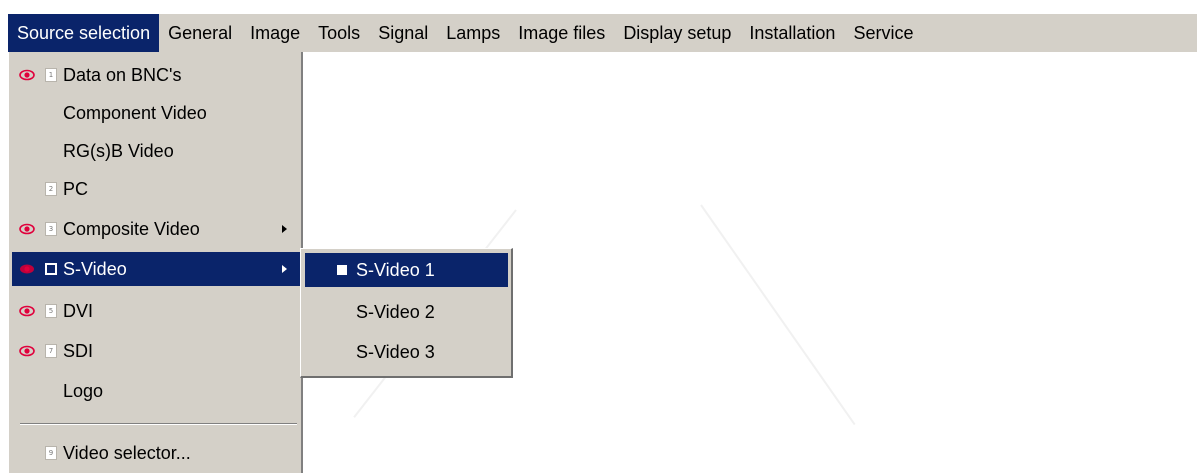  I want to click on menu-item-pc: 2 PC, so click(156, 189).